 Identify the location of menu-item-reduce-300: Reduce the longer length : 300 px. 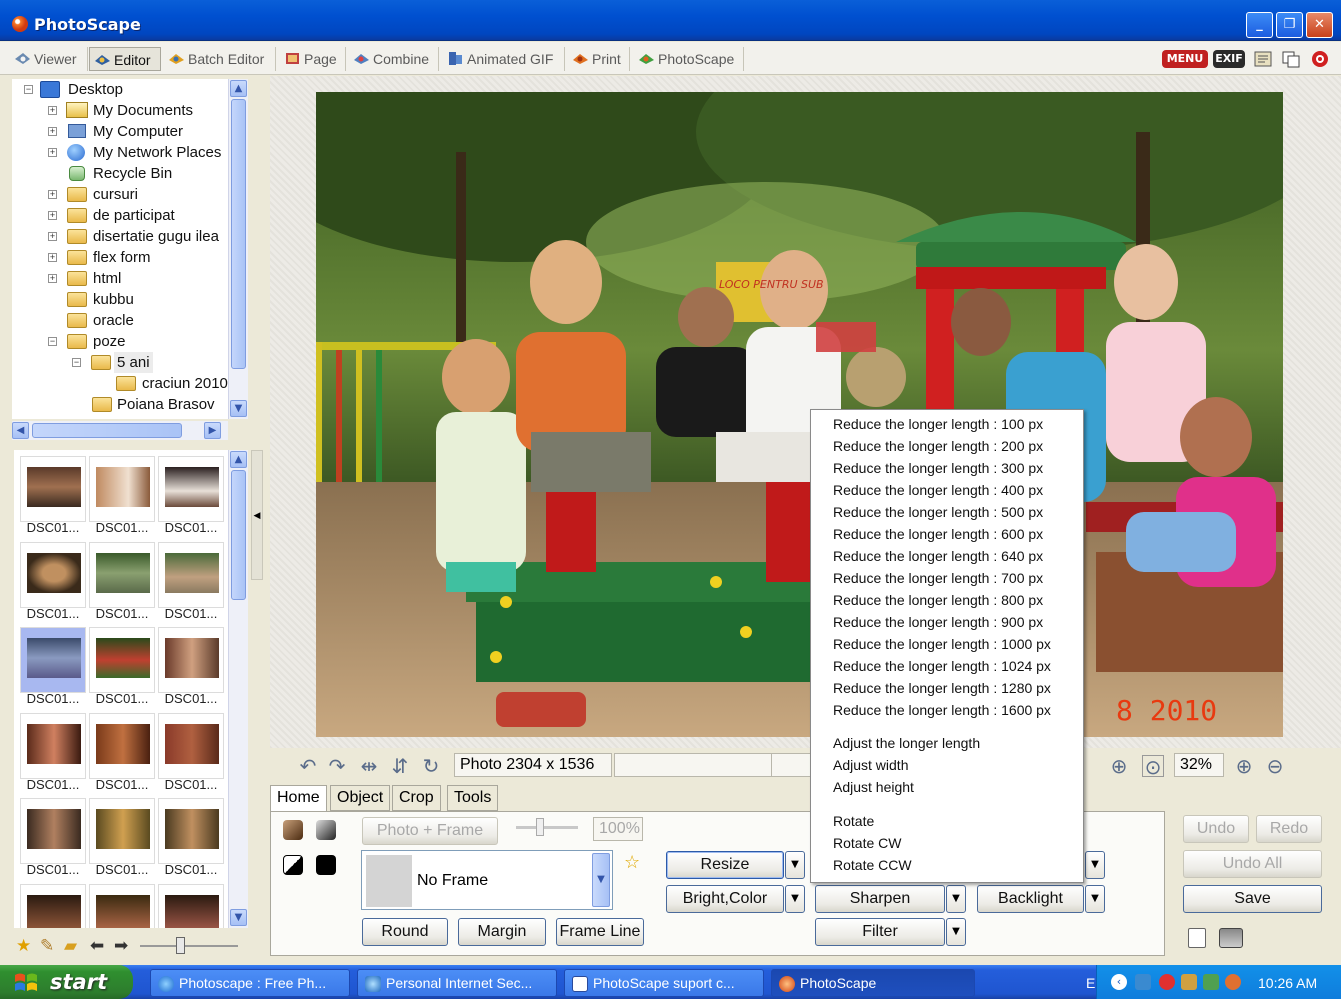
(938, 468).